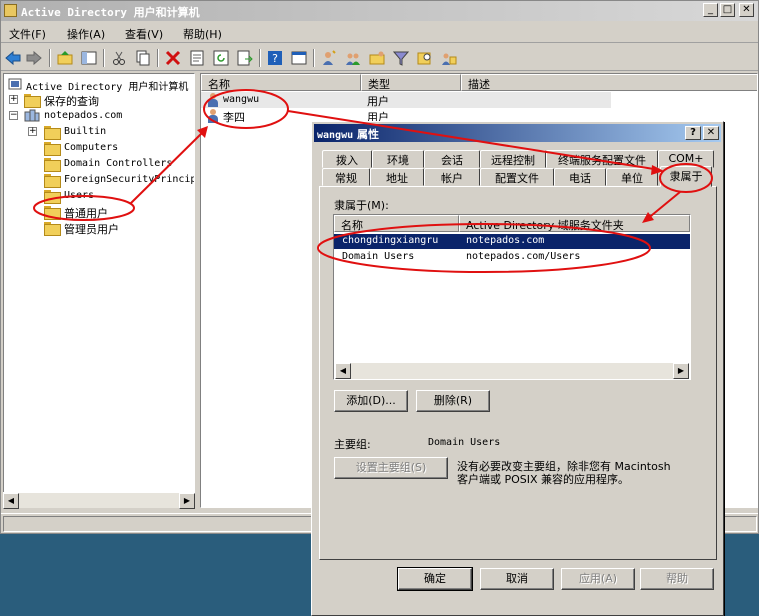 This screenshot has width=759, height=616. What do you see at coordinates (452, 159) in the screenshot?
I see `tab-sessions: 会话` at bounding box center [452, 159].